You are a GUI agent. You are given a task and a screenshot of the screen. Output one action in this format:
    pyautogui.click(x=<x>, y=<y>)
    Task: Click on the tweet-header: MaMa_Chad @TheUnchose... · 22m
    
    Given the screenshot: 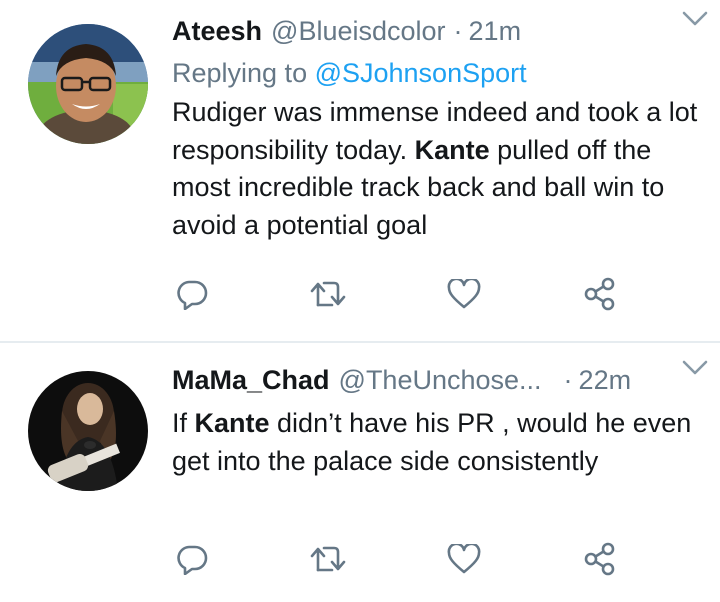 What is the action you would take?
    pyautogui.click(x=436, y=384)
    